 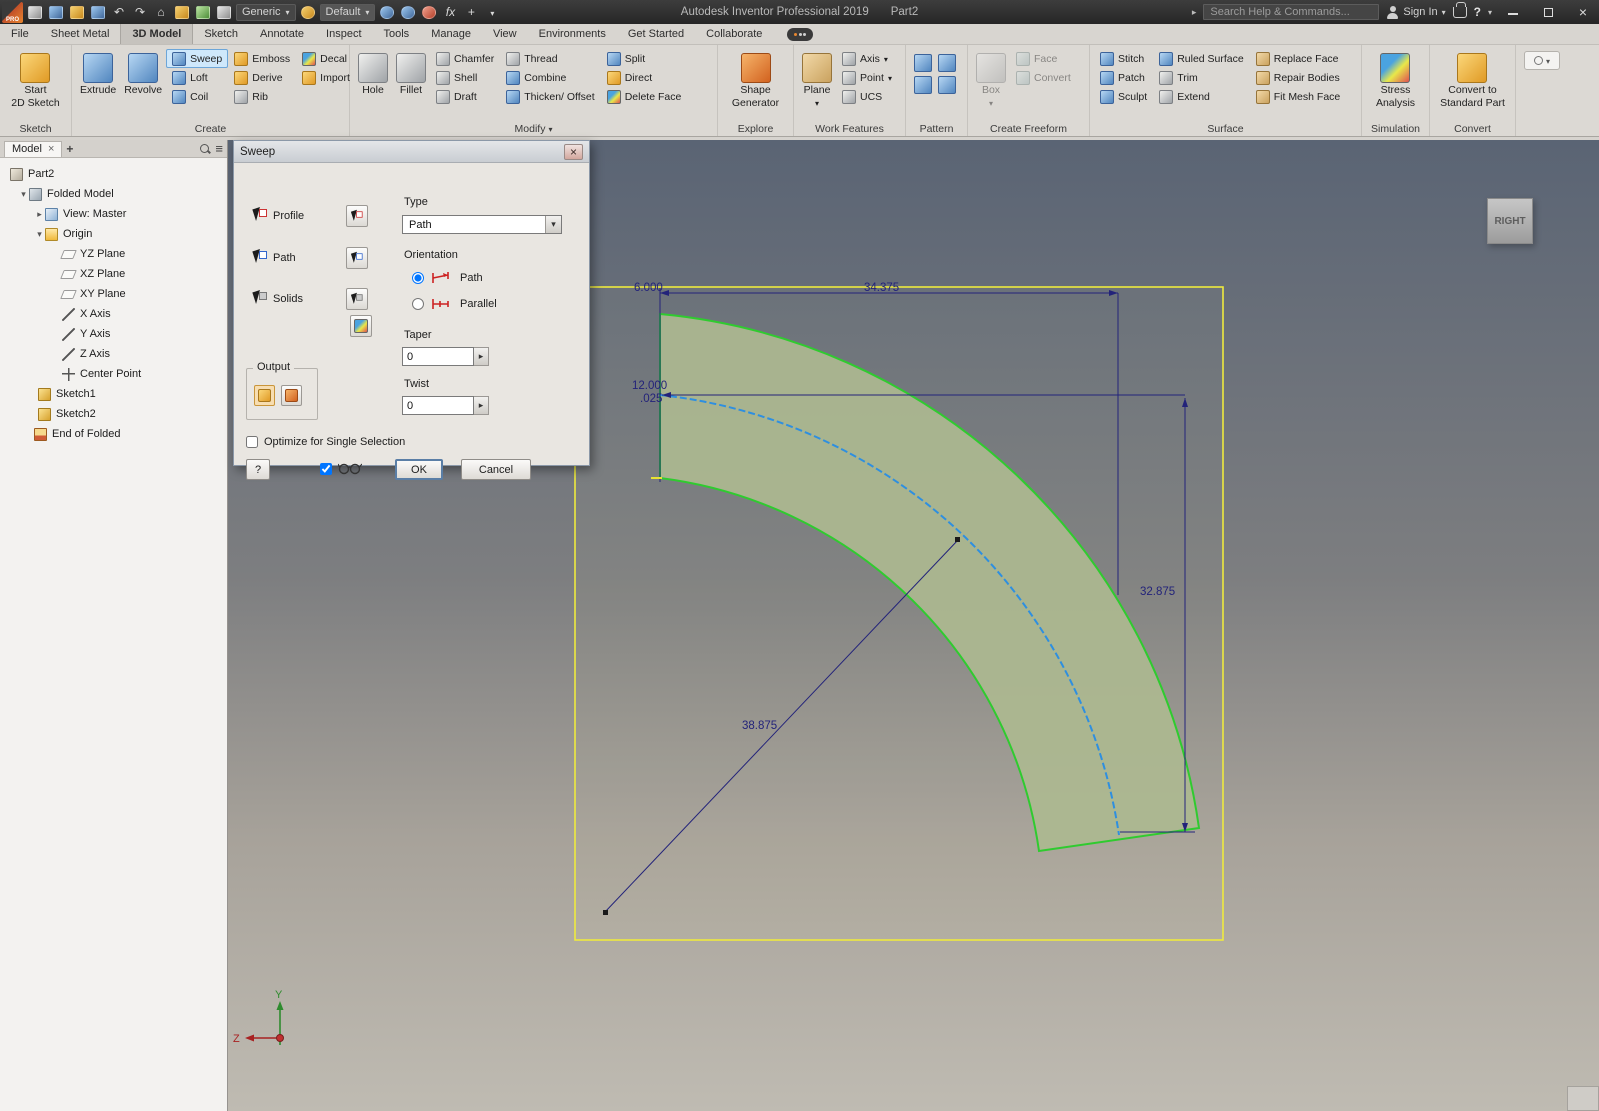 I want to click on fit-mesh-face-button: Fit Mesh Face, so click(x=1298, y=96).